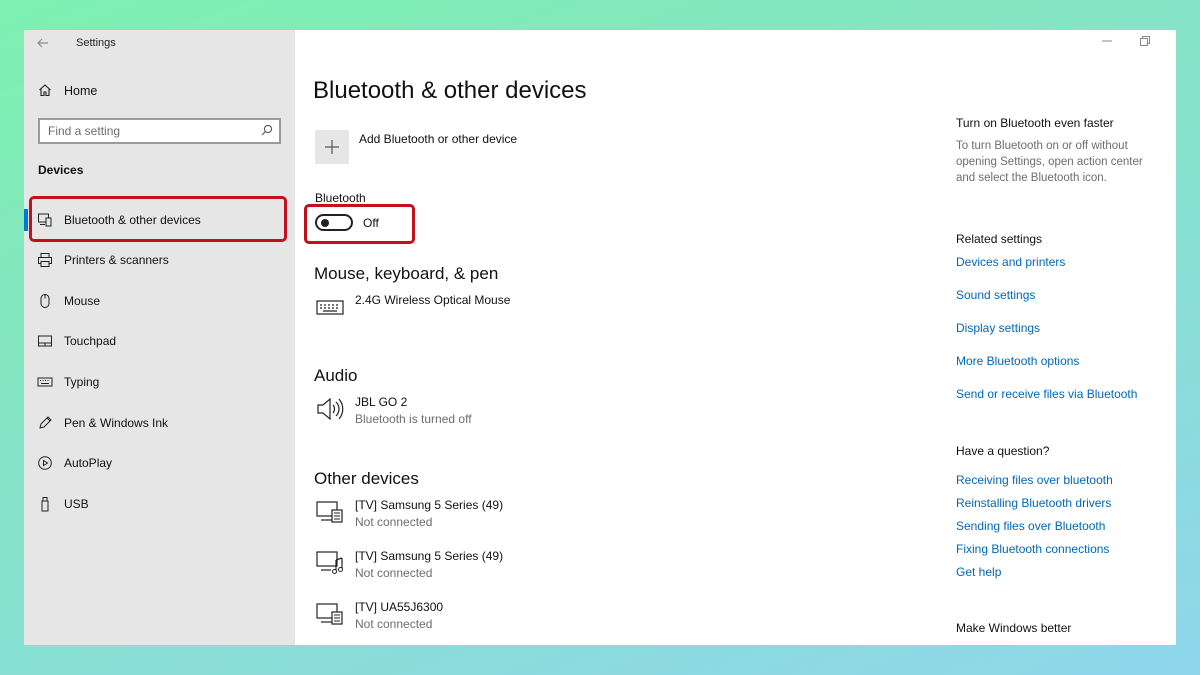 The height and width of the screenshot is (675, 1200). Describe the element at coordinates (45, 504) in the screenshot. I see `usb-icon` at that location.